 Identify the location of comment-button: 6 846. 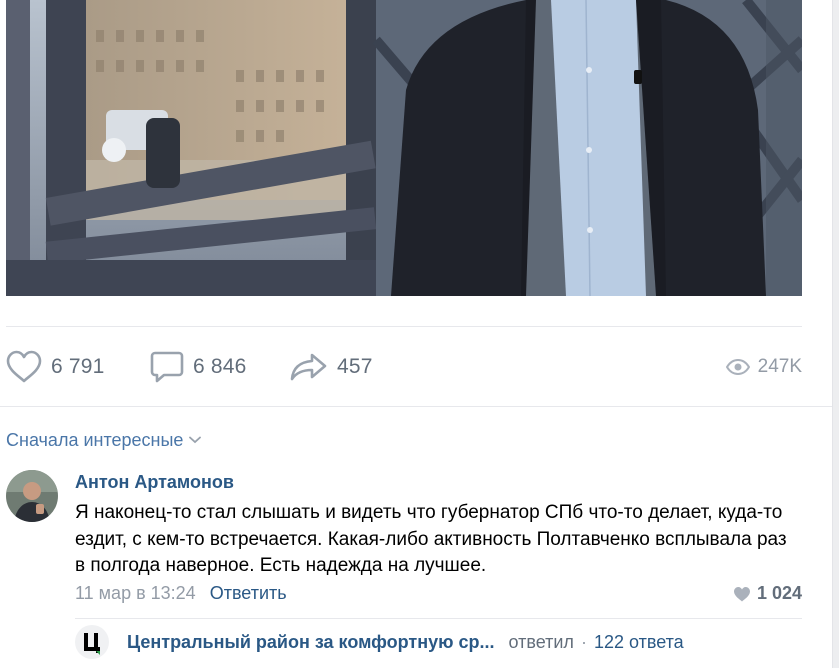
(198, 367).